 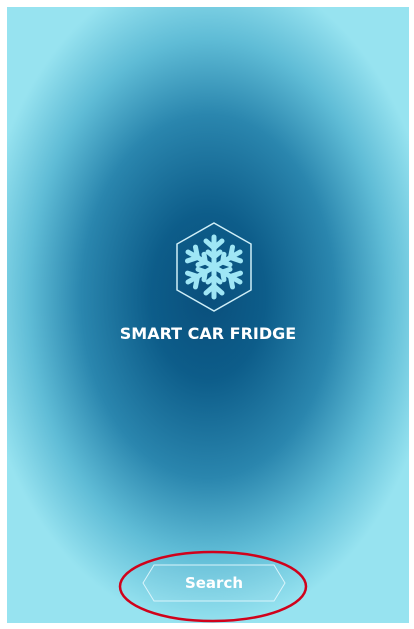 I want to click on search-button: Search, so click(x=214, y=583).